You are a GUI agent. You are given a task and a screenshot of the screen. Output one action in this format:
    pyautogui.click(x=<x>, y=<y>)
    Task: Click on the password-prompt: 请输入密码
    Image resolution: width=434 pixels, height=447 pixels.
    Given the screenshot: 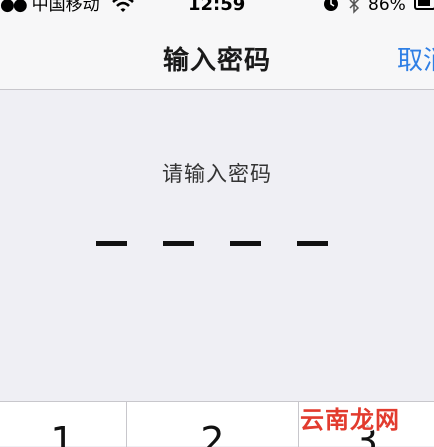 What is the action you would take?
    pyautogui.click(x=217, y=174)
    